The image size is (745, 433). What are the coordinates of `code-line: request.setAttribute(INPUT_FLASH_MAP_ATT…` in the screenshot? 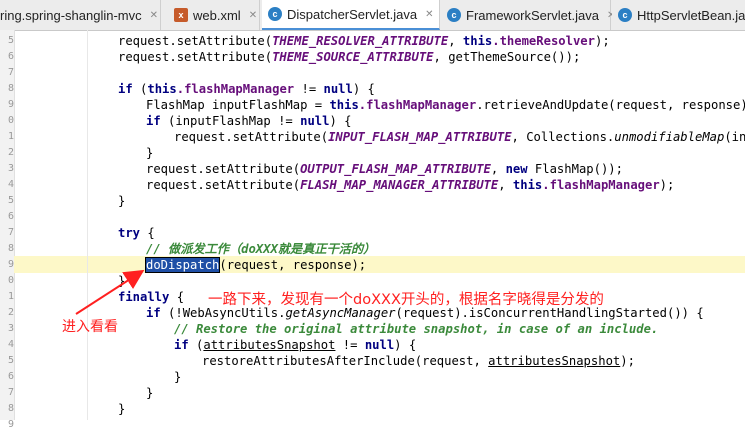 It's located at (459, 137).